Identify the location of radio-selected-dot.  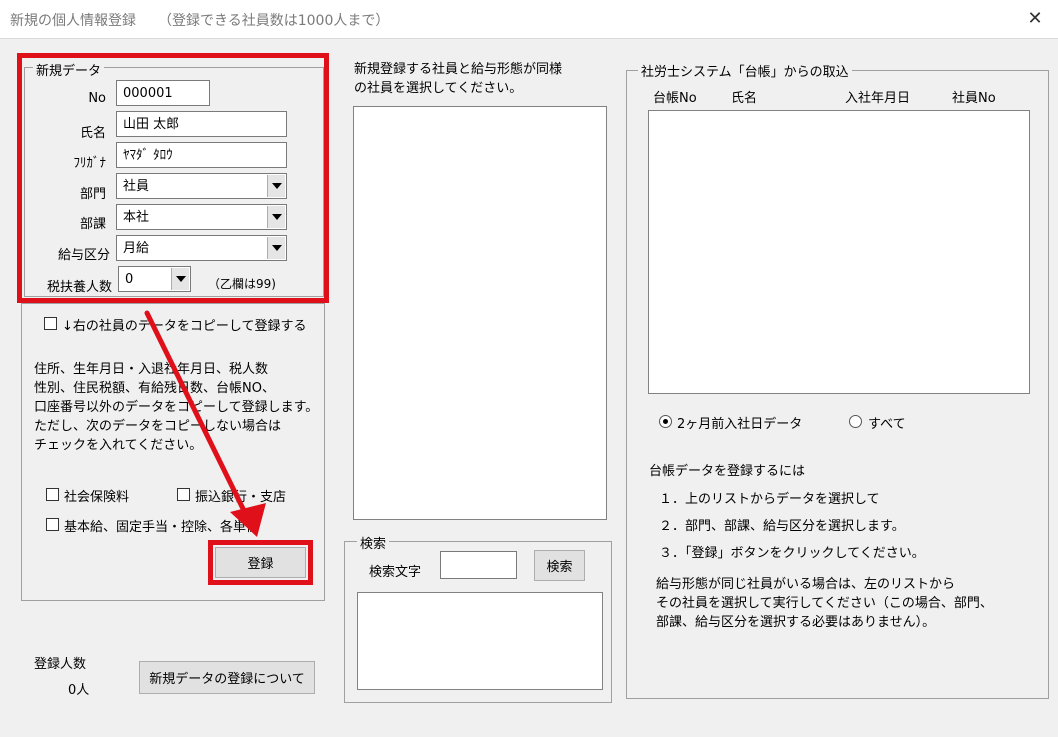
(665, 421).